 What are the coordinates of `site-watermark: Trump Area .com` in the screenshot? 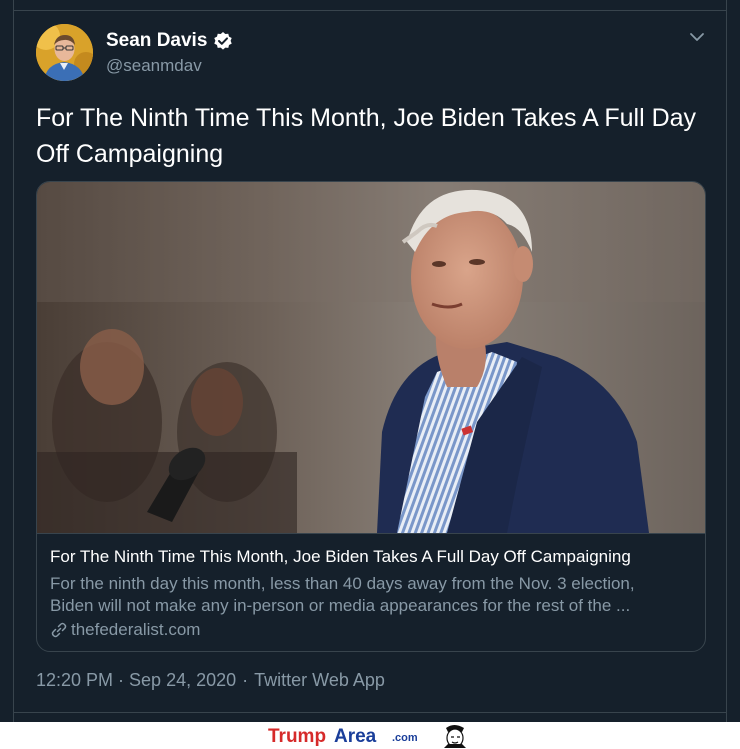 It's located at (373, 736).